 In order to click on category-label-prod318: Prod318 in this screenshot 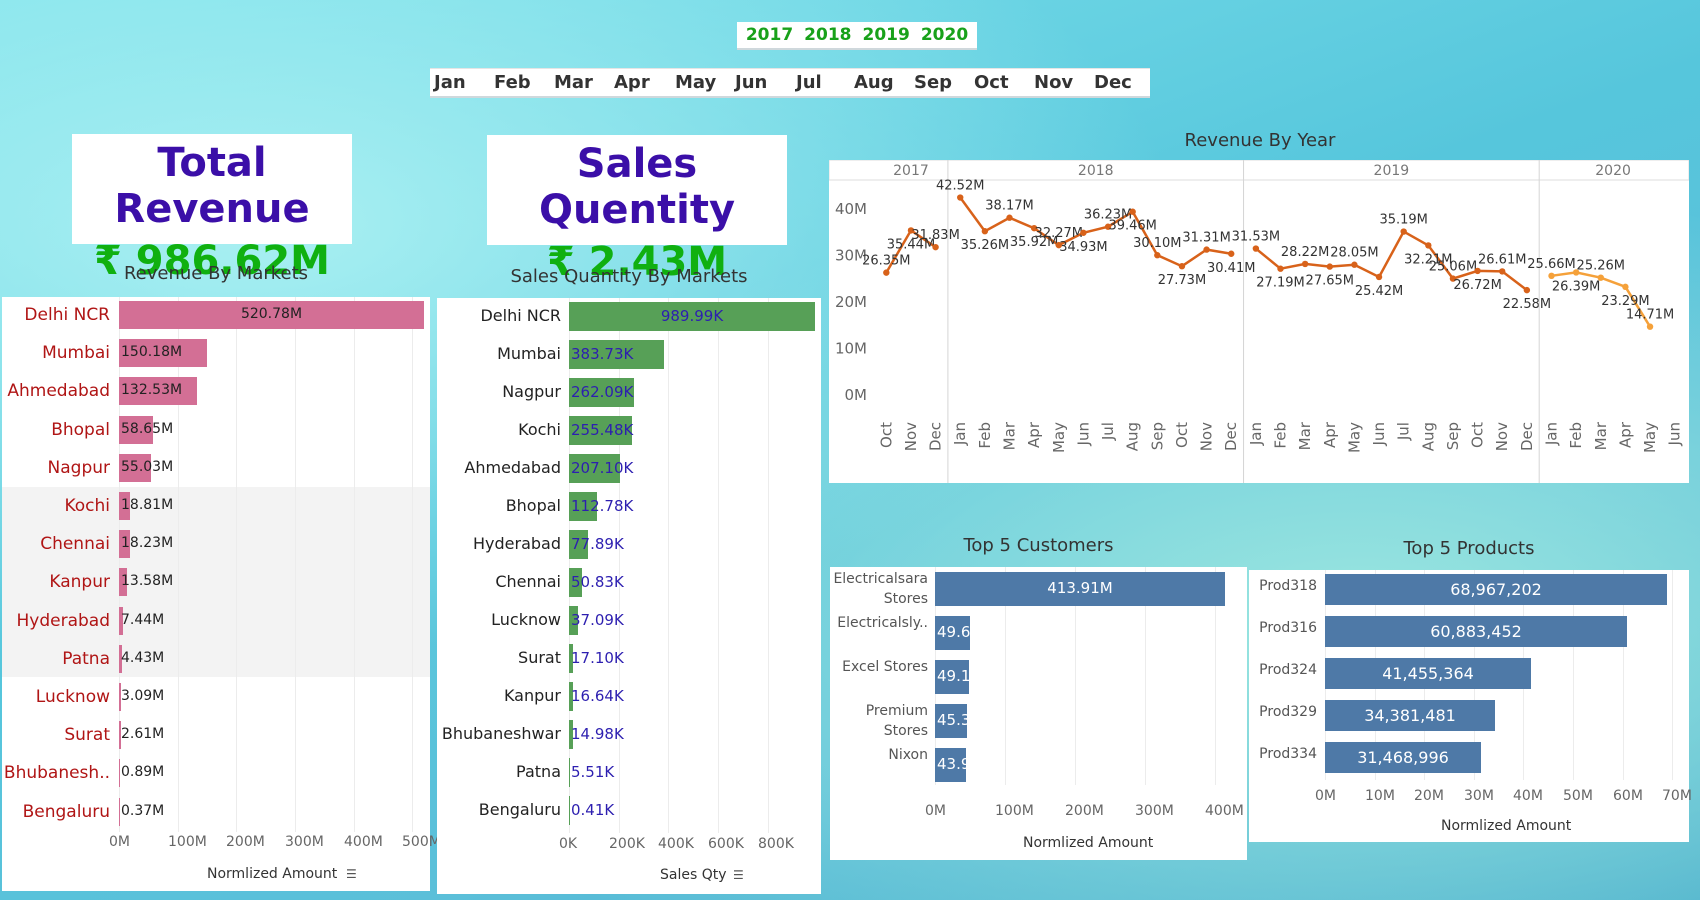, I will do `click(1288, 586)`.